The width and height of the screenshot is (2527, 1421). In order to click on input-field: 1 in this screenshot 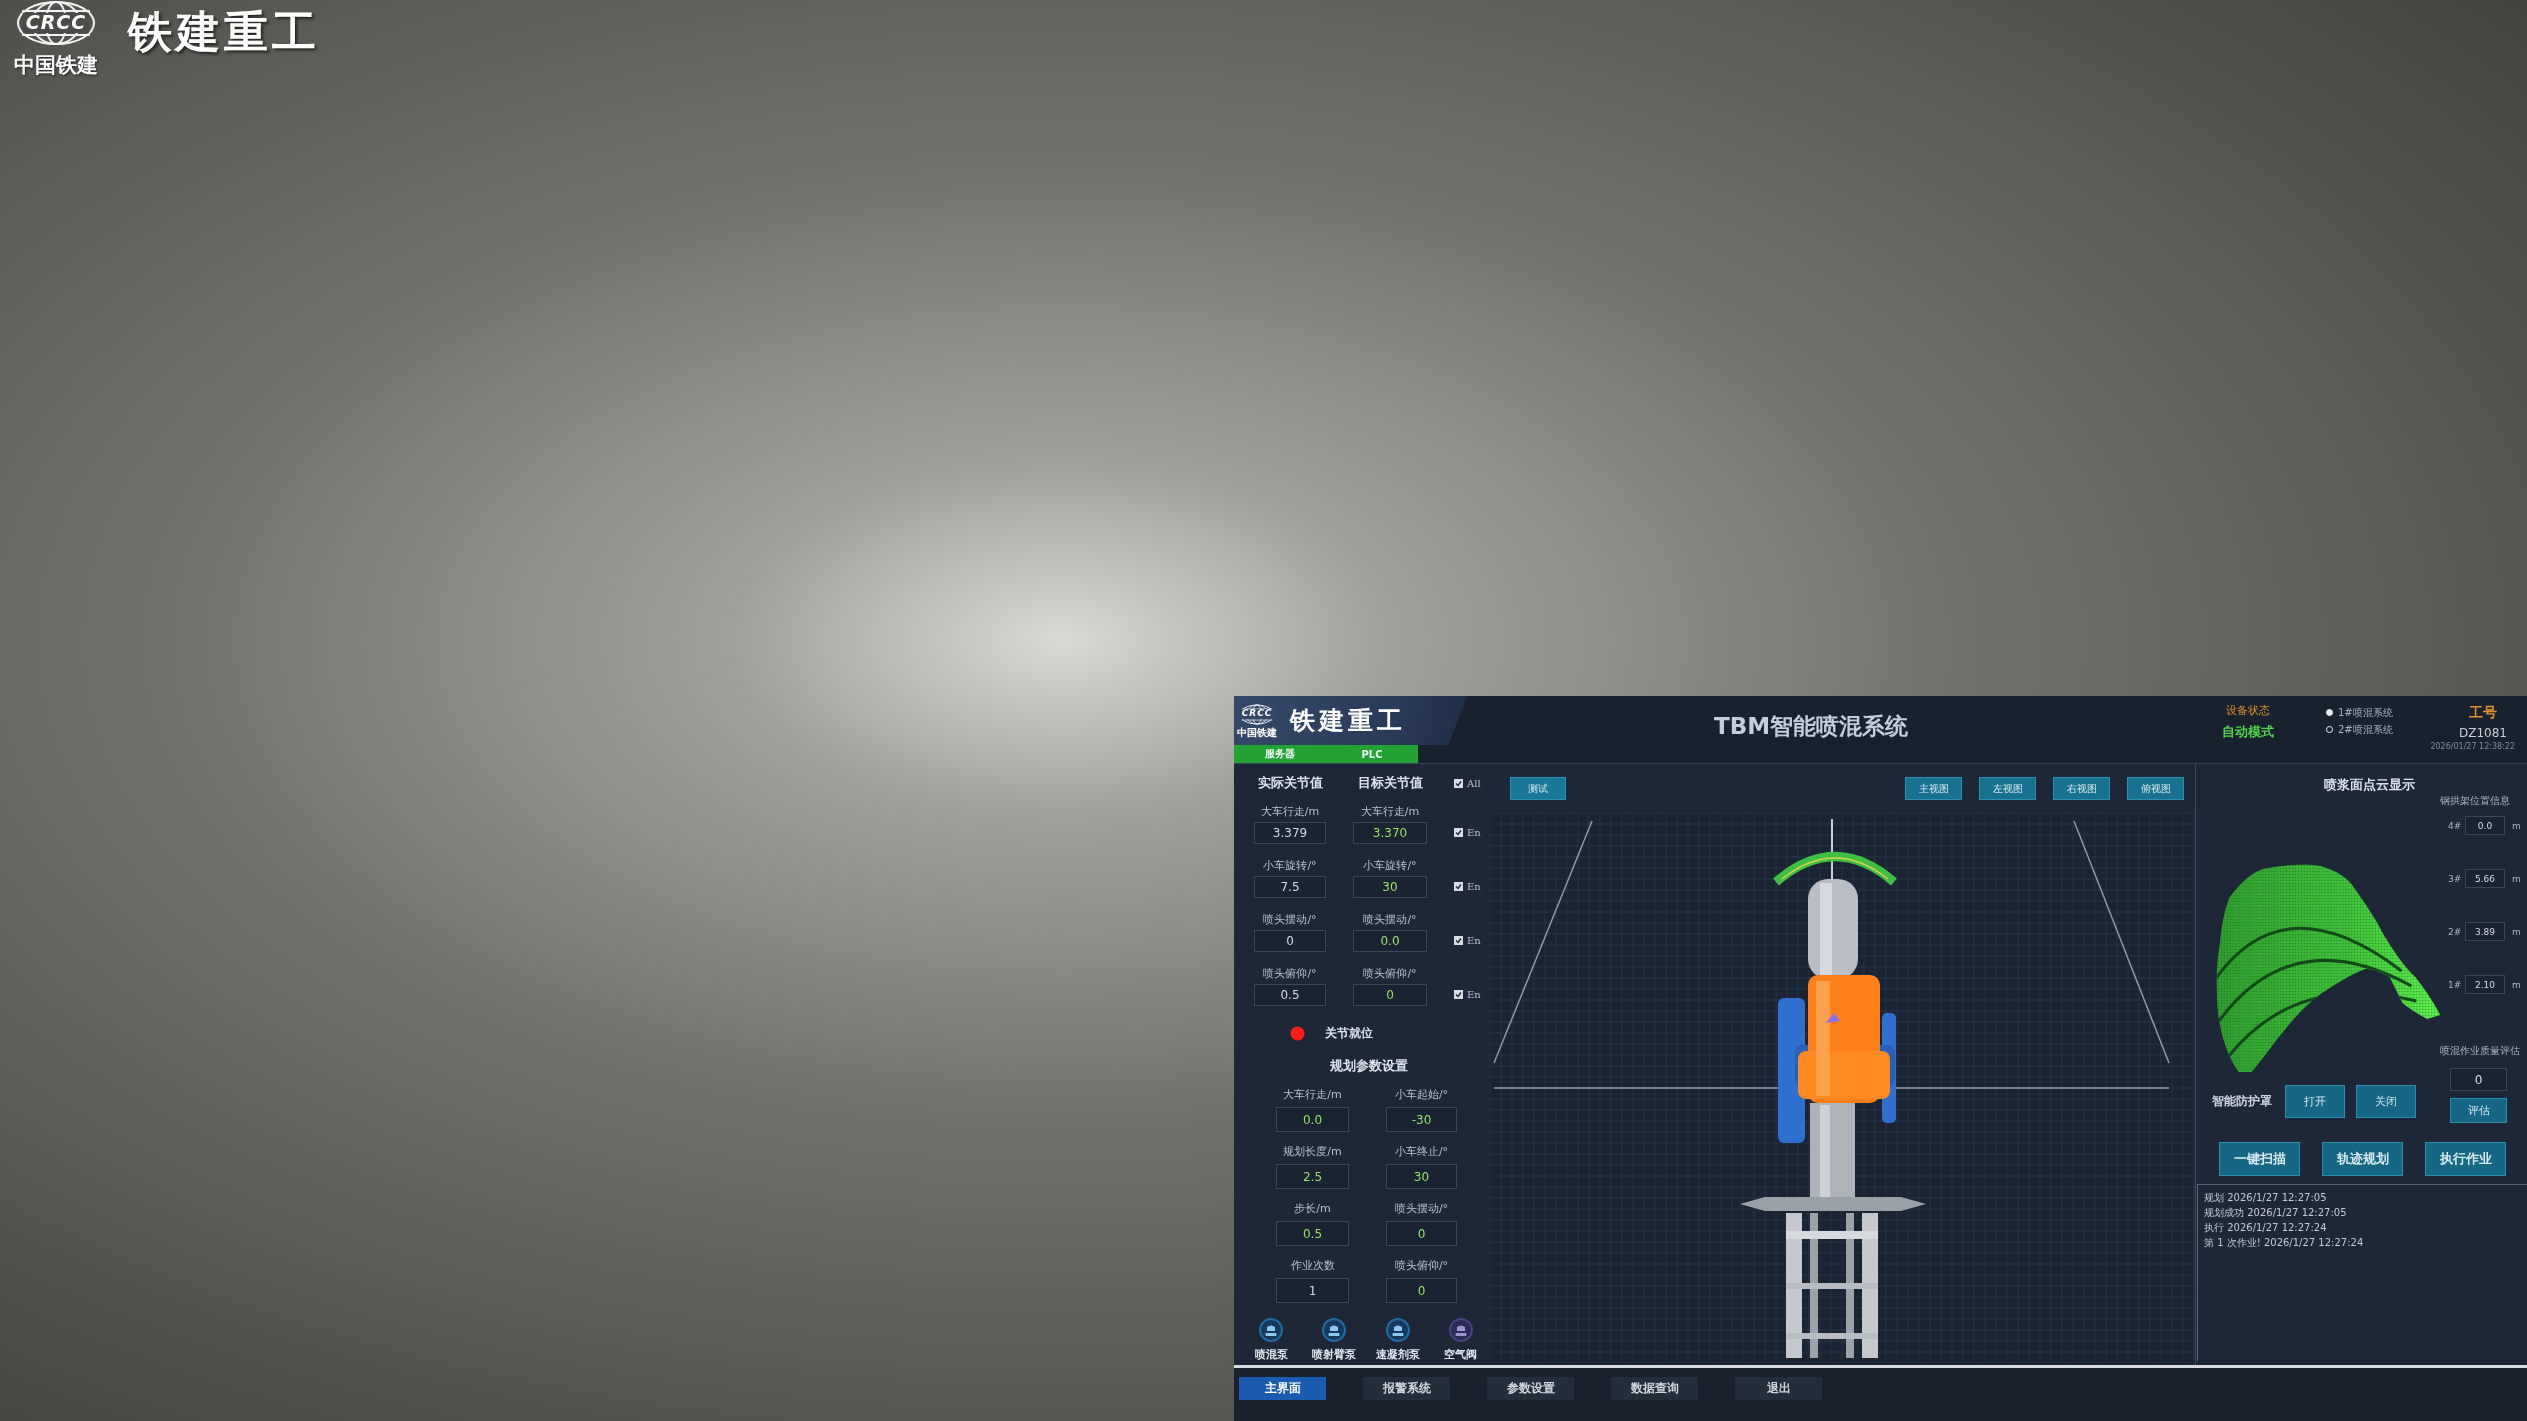, I will do `click(1312, 1290)`.